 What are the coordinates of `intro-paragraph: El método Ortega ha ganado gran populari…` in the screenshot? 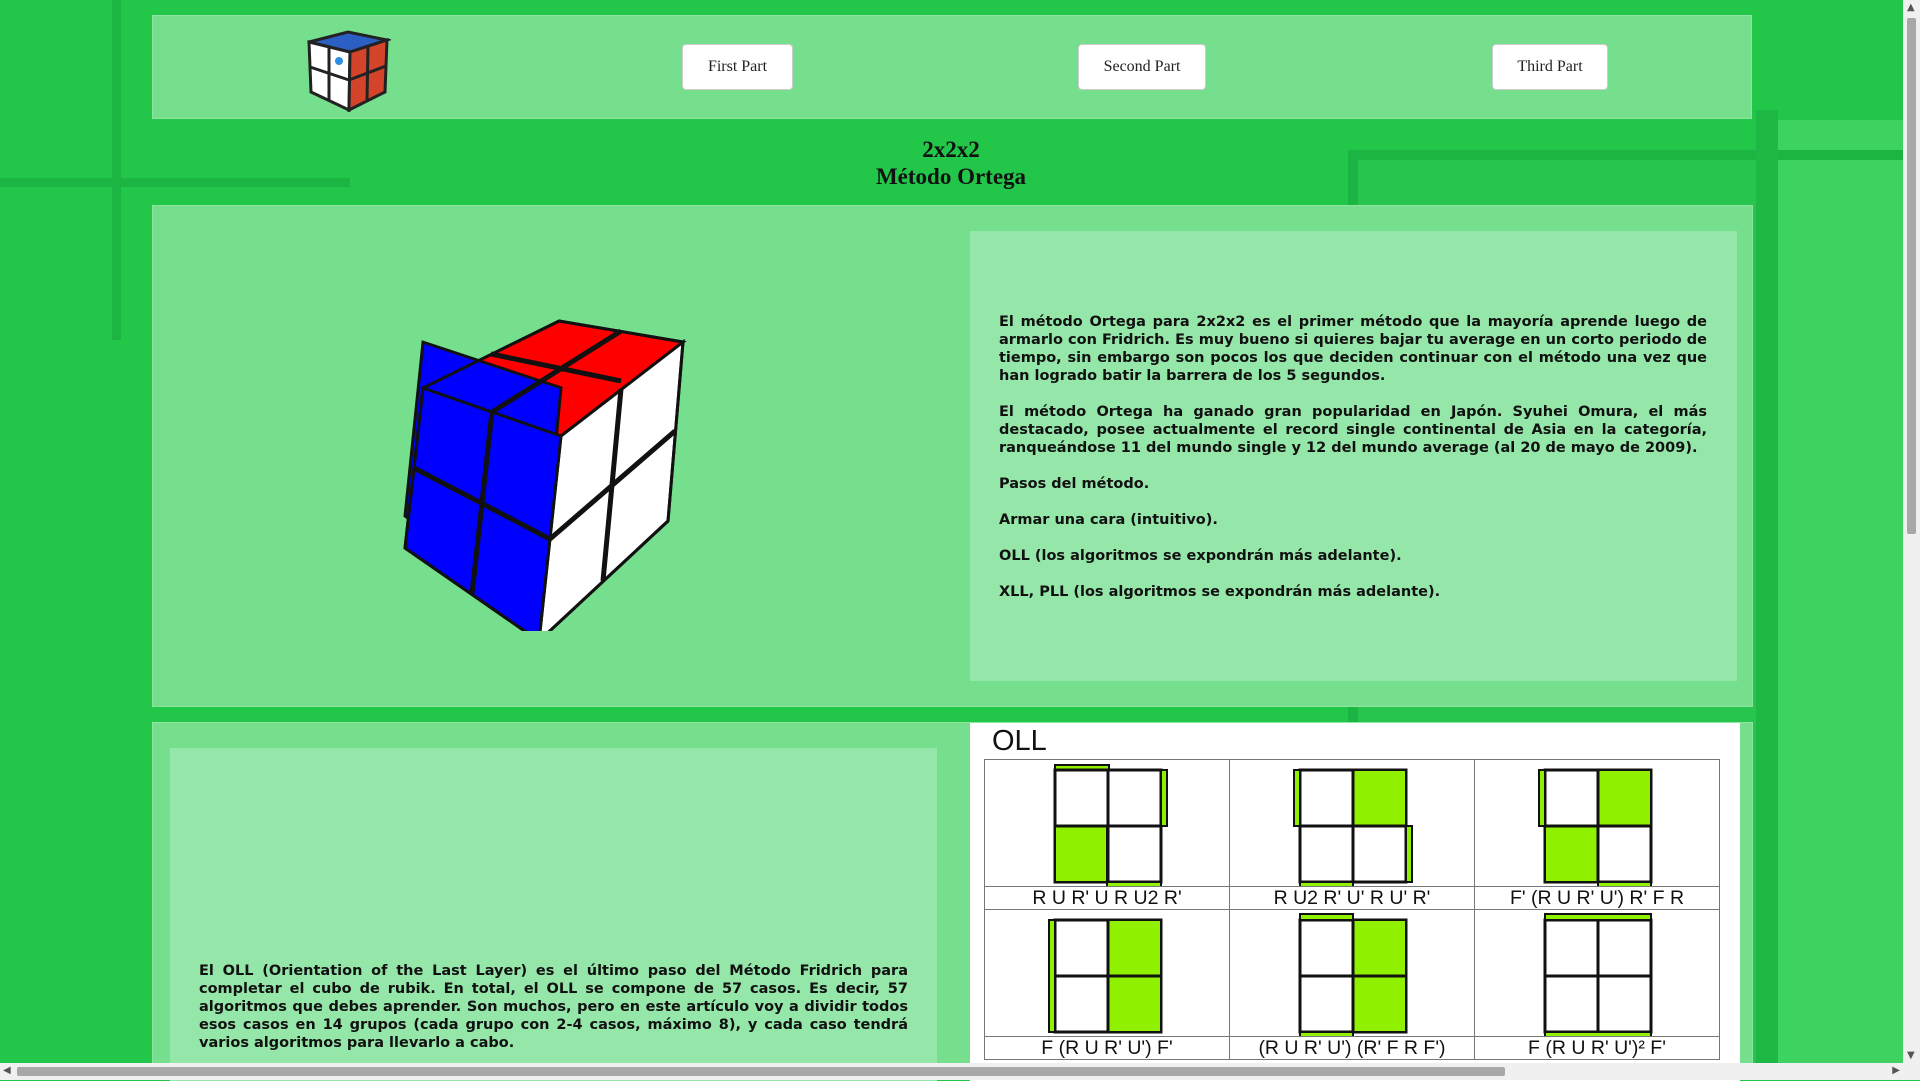 It's located at (1353, 430).